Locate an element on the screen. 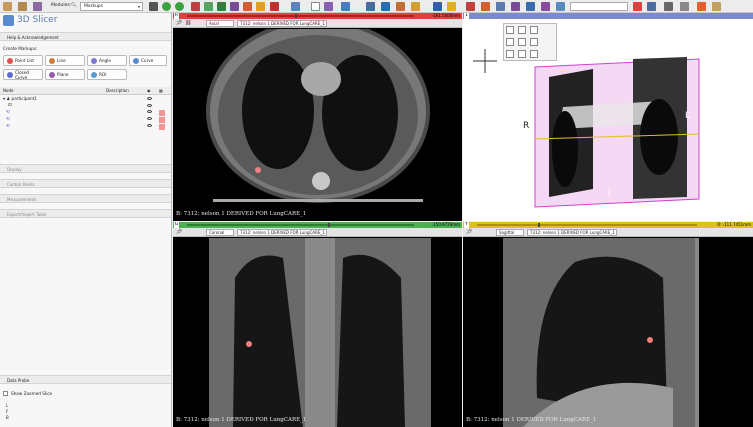  tree-item-point: ⊡ is located at coordinates (10, 105).